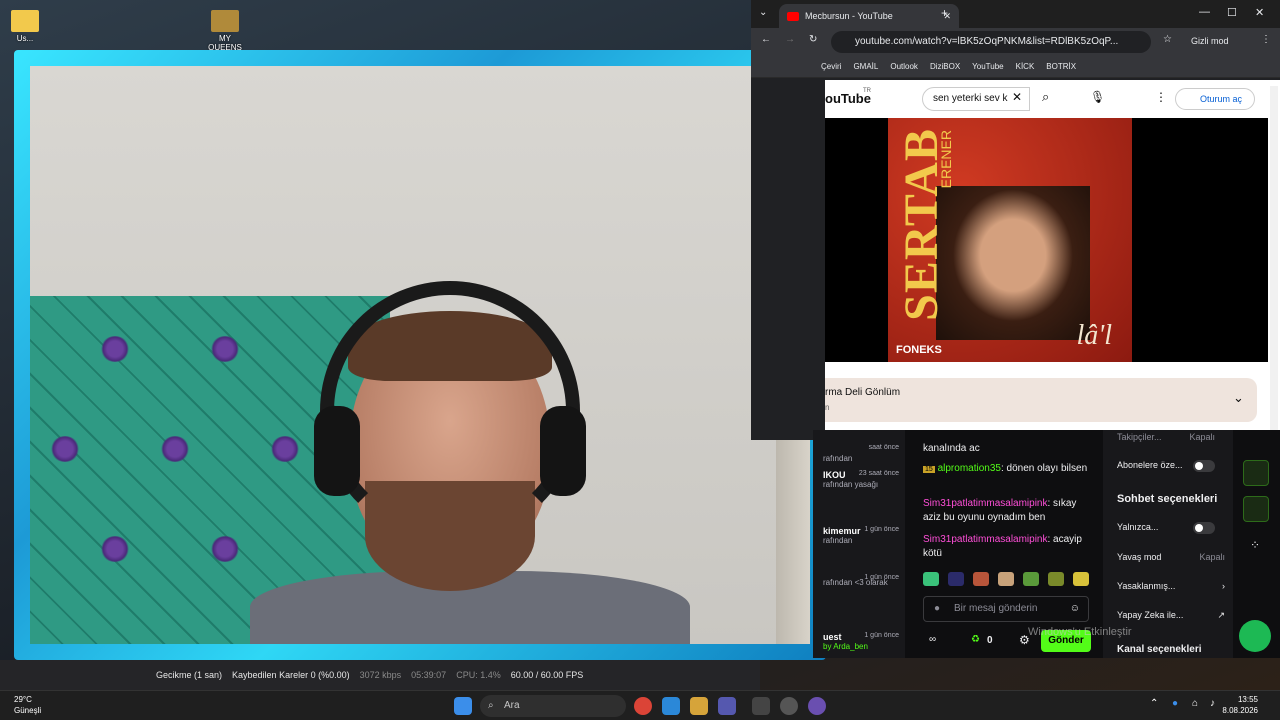 This screenshot has width=1280, height=720. What do you see at coordinates (831, 66) in the screenshot?
I see `bookmark-item: Çeviri` at bounding box center [831, 66].